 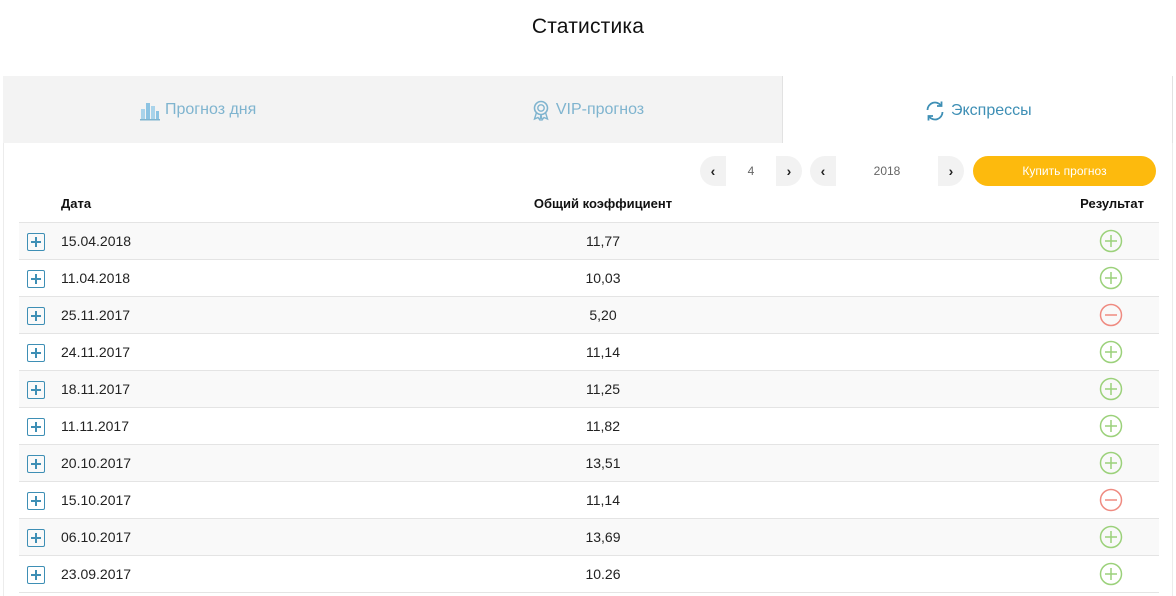 What do you see at coordinates (588, 26) in the screenshot?
I see `page-title: Статистика` at bounding box center [588, 26].